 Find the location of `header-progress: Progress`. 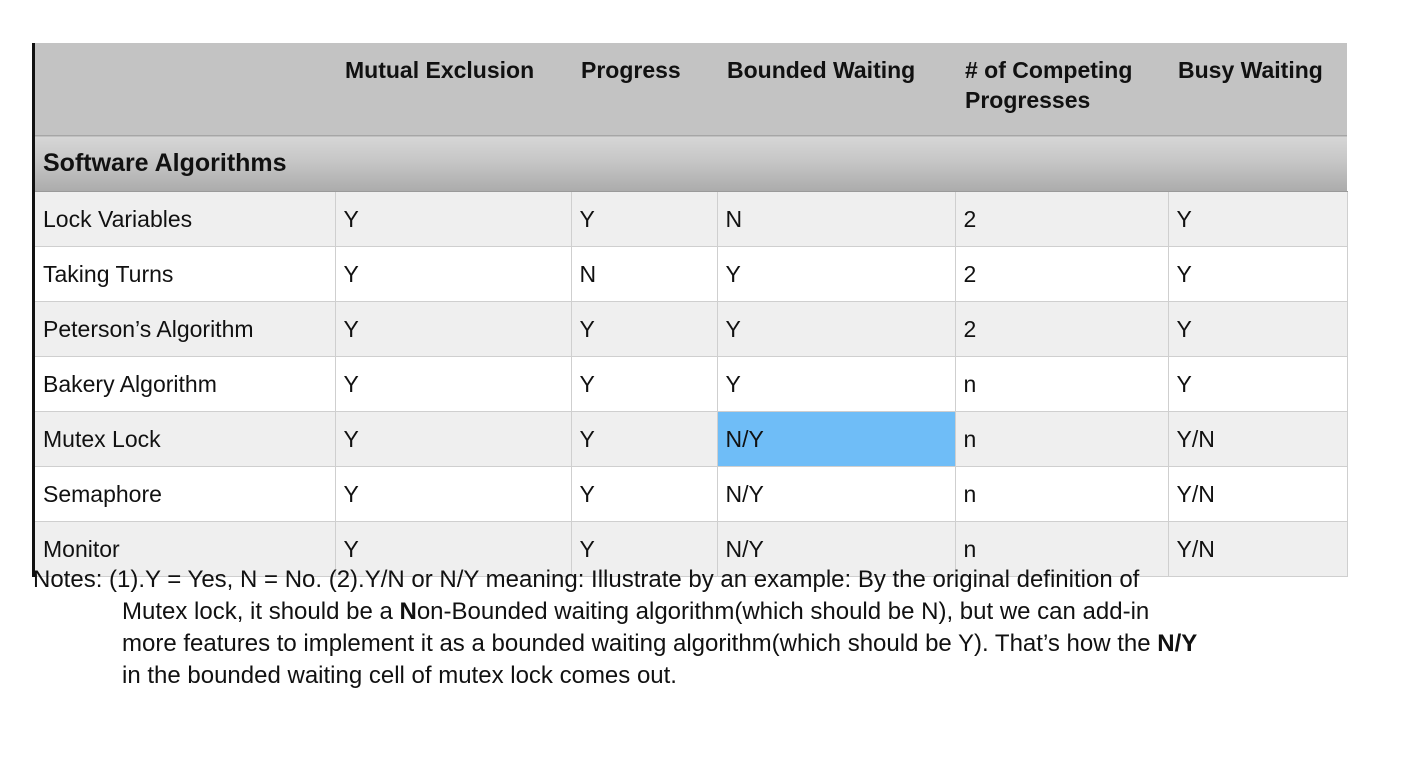

header-progress: Progress is located at coordinates (644, 89).